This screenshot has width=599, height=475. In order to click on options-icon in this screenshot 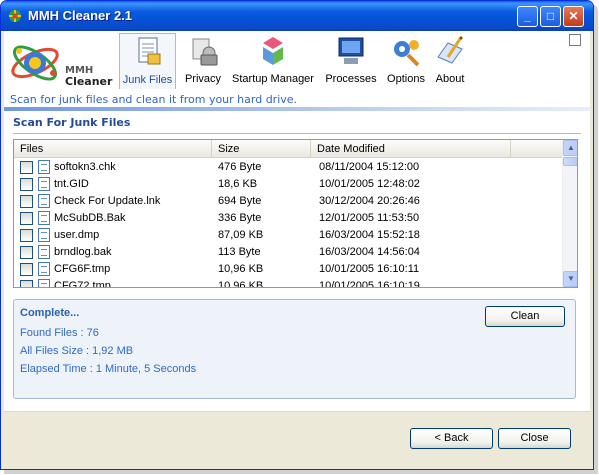, I will do `click(407, 53)`.